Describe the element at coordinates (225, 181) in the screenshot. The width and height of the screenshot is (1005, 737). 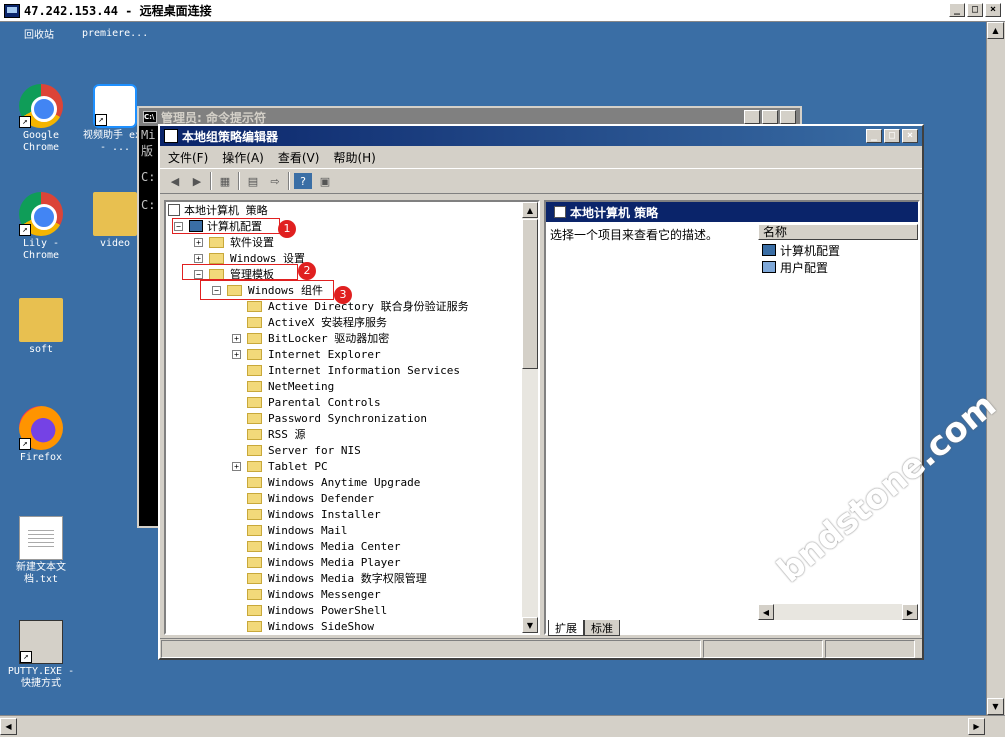
I see `show-hide-tree-icon: ▦` at that location.